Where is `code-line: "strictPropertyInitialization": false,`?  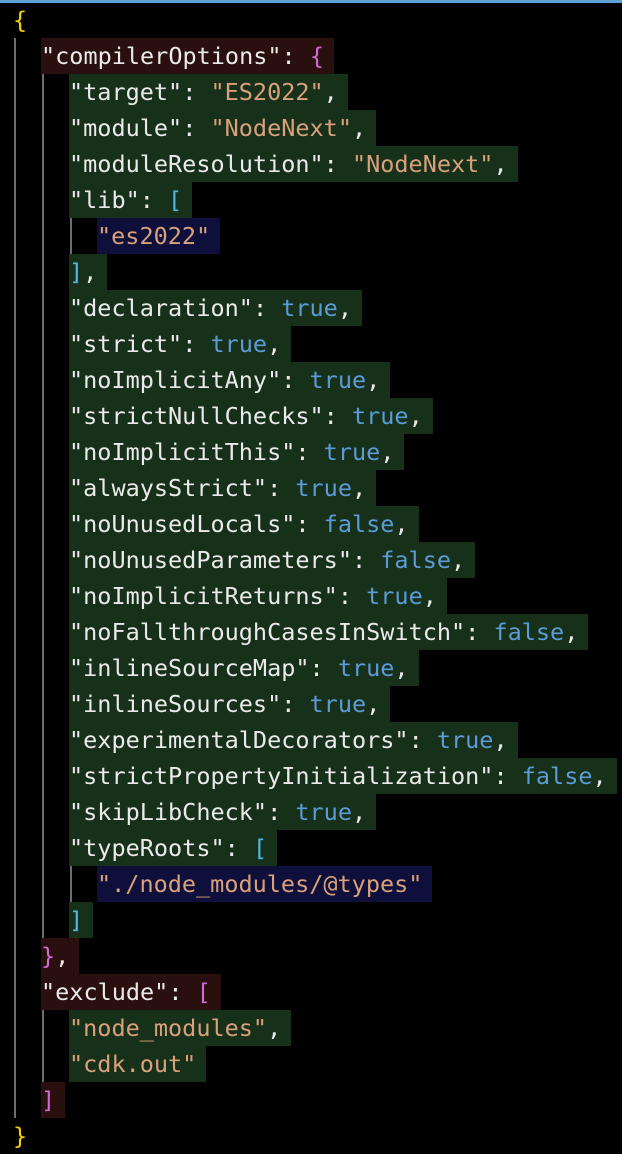 code-line: "strictPropertyInitialization": false, is located at coordinates (311, 776).